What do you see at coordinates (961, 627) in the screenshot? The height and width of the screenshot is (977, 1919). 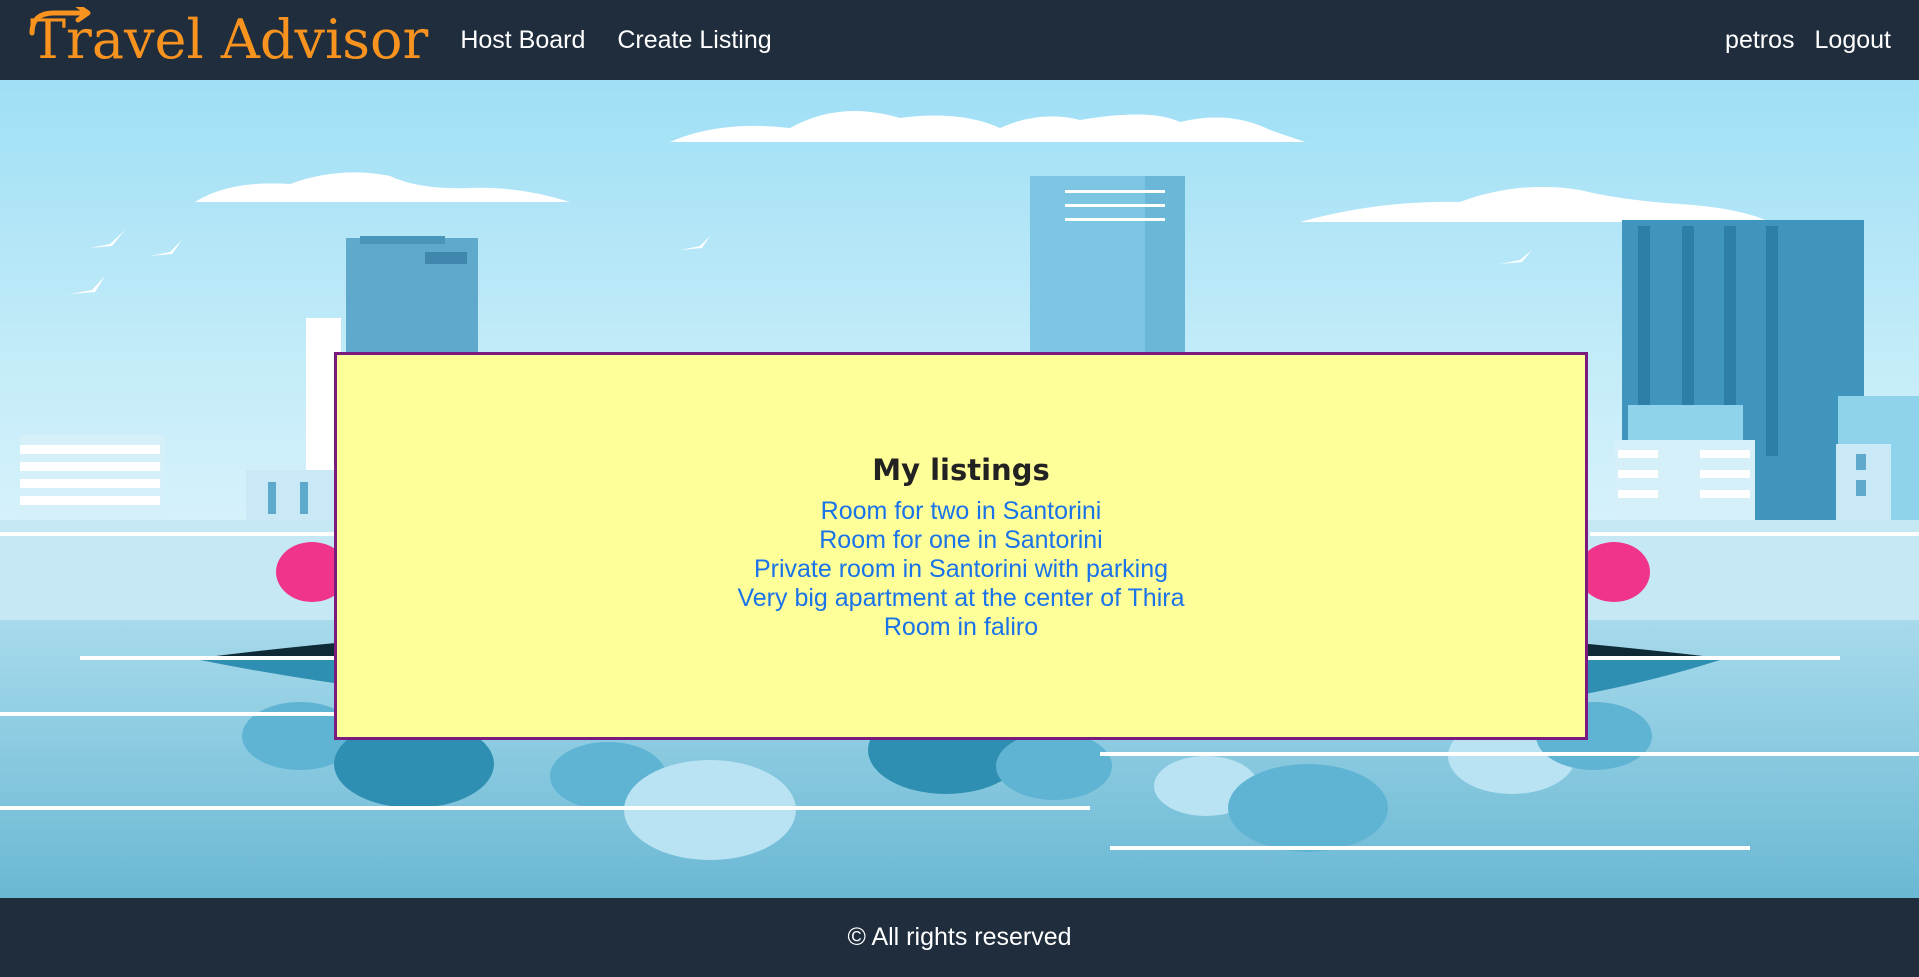 I see `listing-link: Room in faliro` at bounding box center [961, 627].